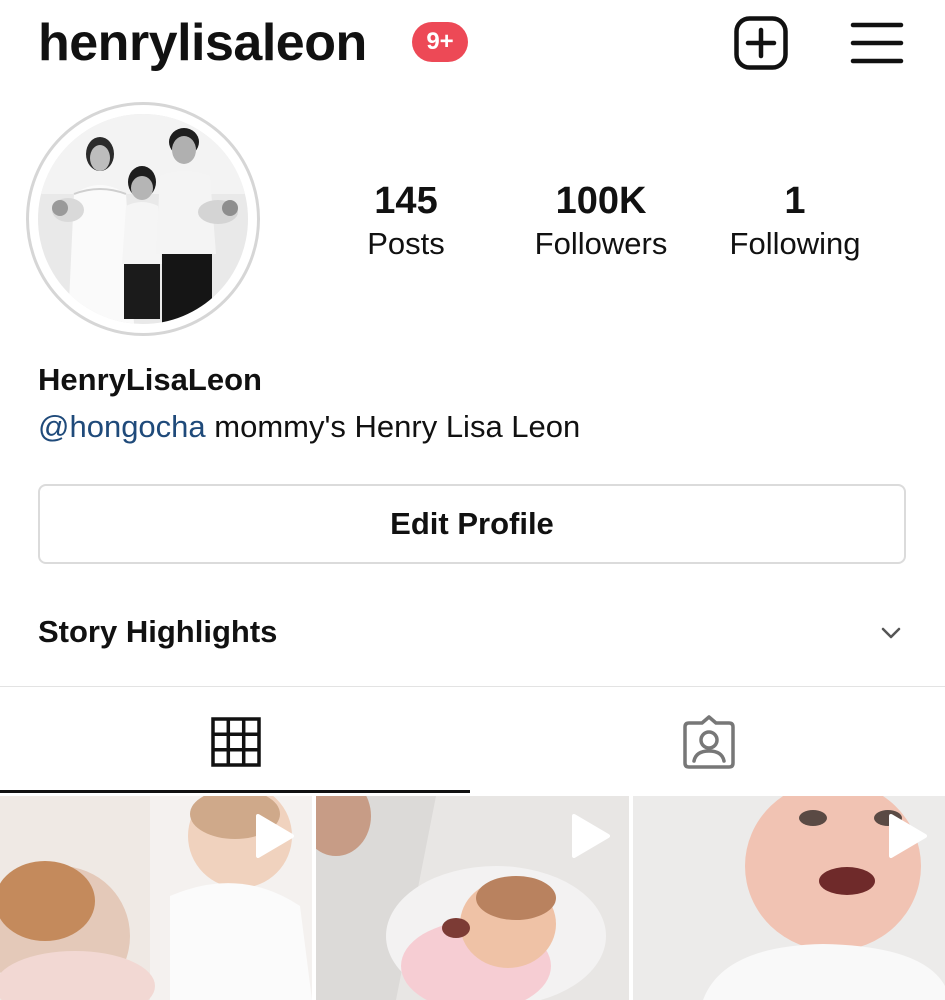  What do you see at coordinates (122, 426) in the screenshot?
I see `bio-mention-link: @hongocha` at bounding box center [122, 426].